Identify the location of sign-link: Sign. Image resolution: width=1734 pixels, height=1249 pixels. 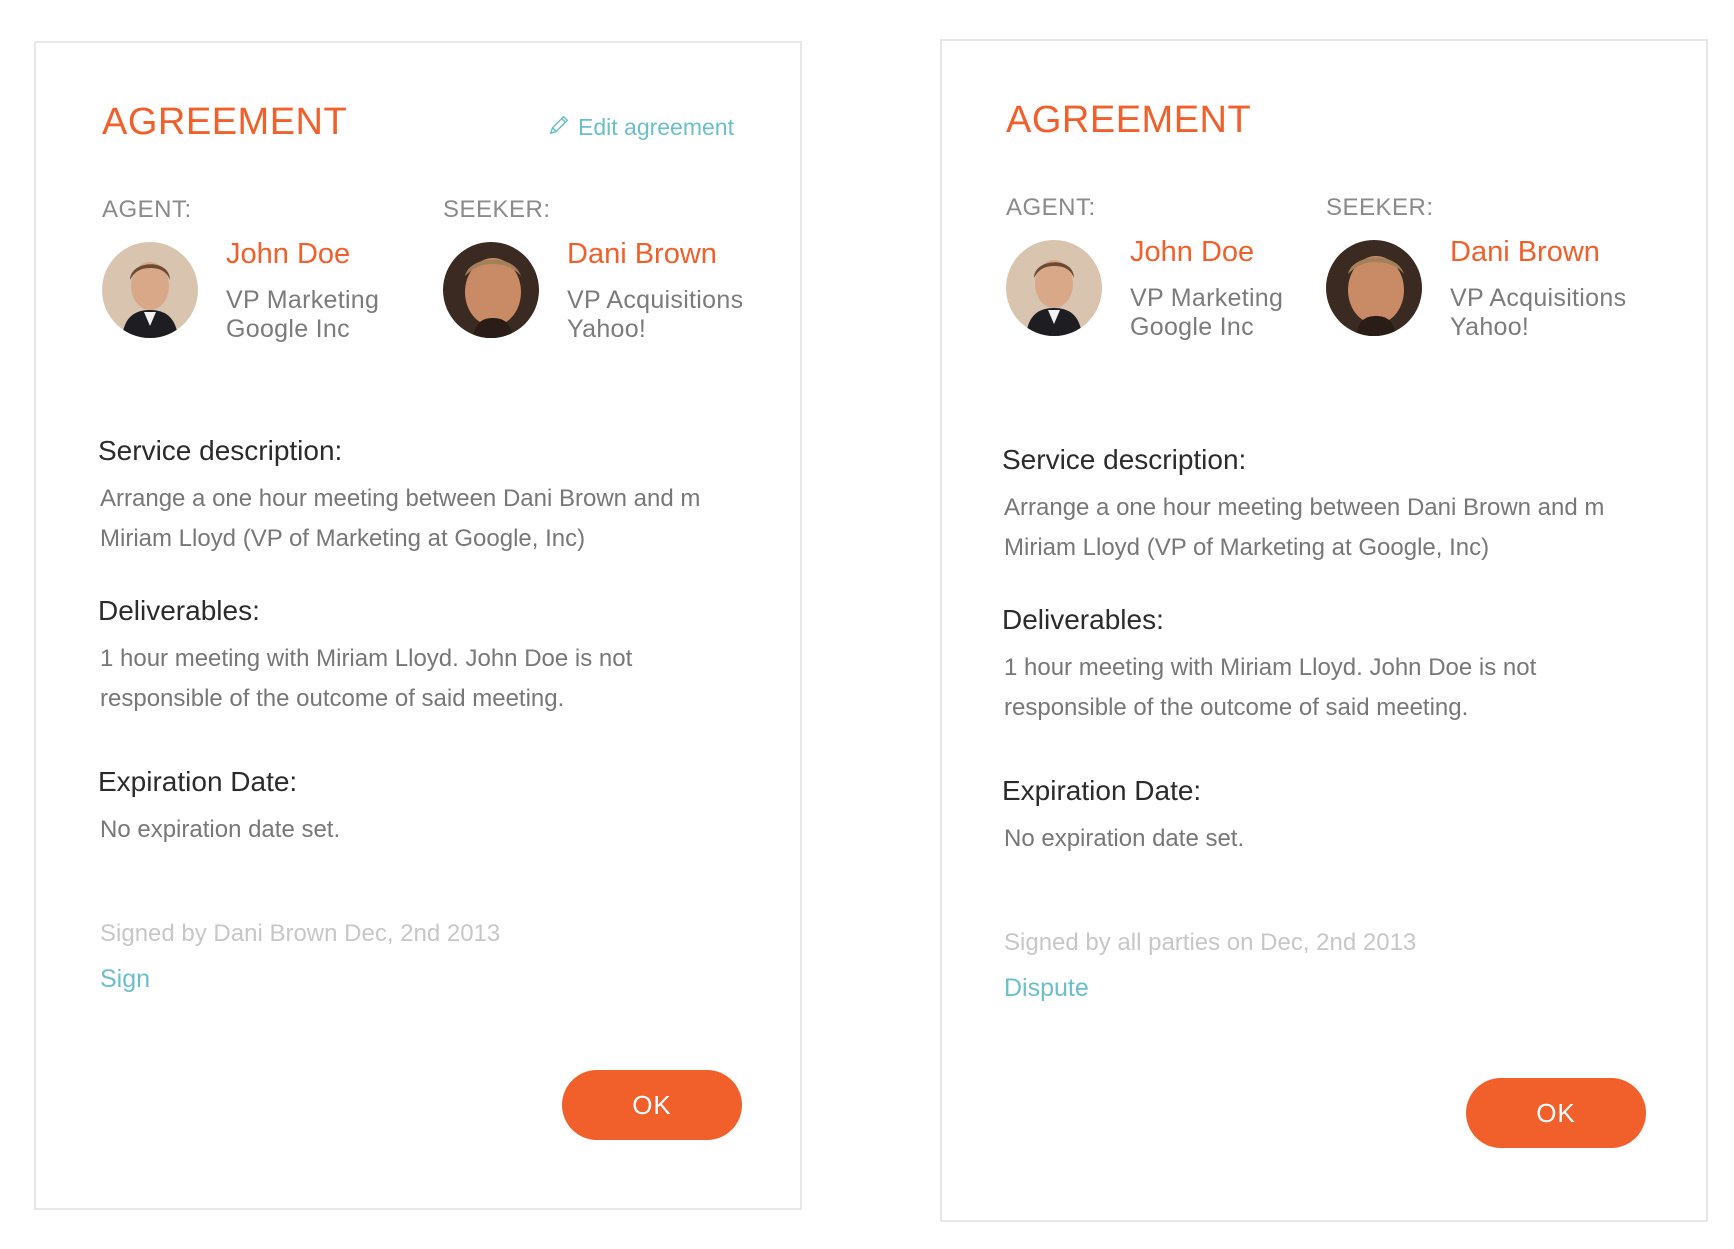
(125, 979).